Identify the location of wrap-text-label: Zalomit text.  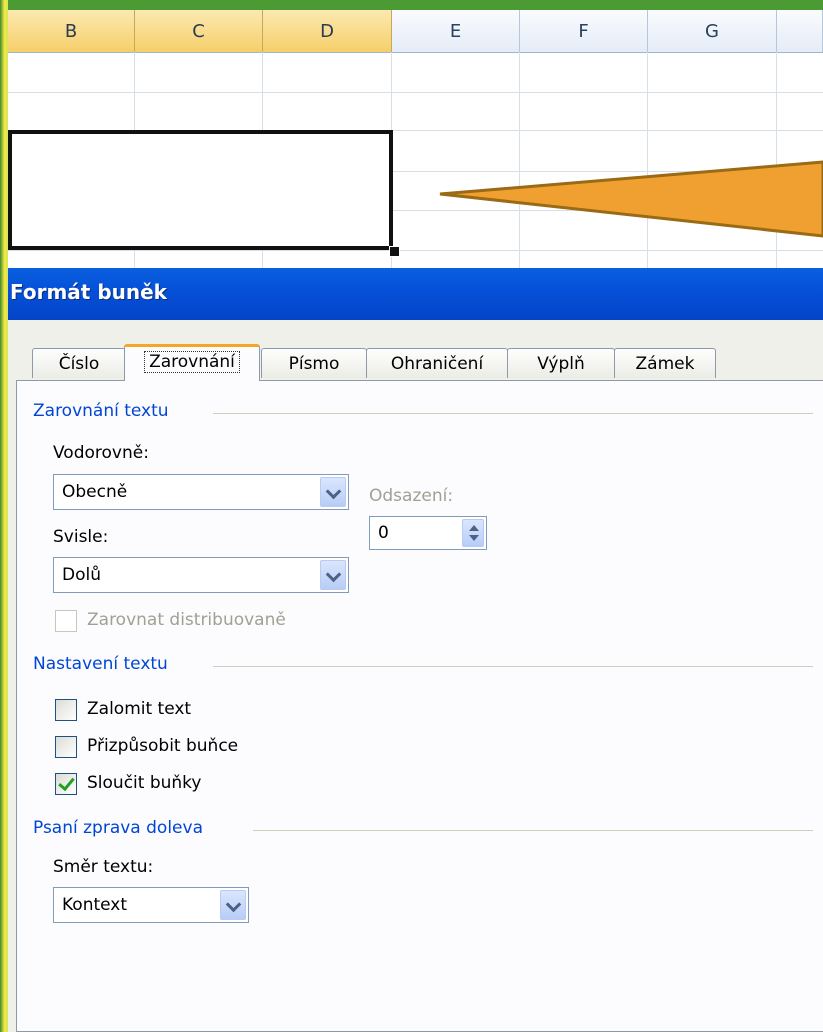
(139, 709).